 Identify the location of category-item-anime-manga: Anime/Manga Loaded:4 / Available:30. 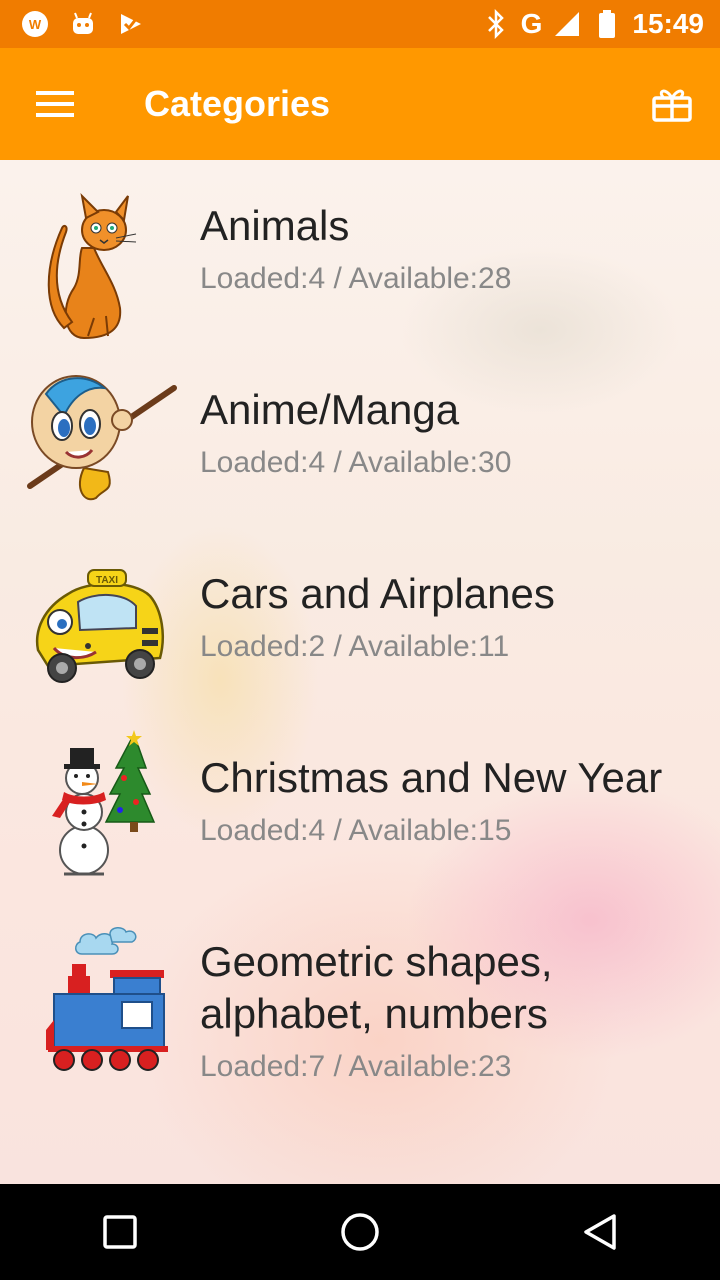
(360, 452).